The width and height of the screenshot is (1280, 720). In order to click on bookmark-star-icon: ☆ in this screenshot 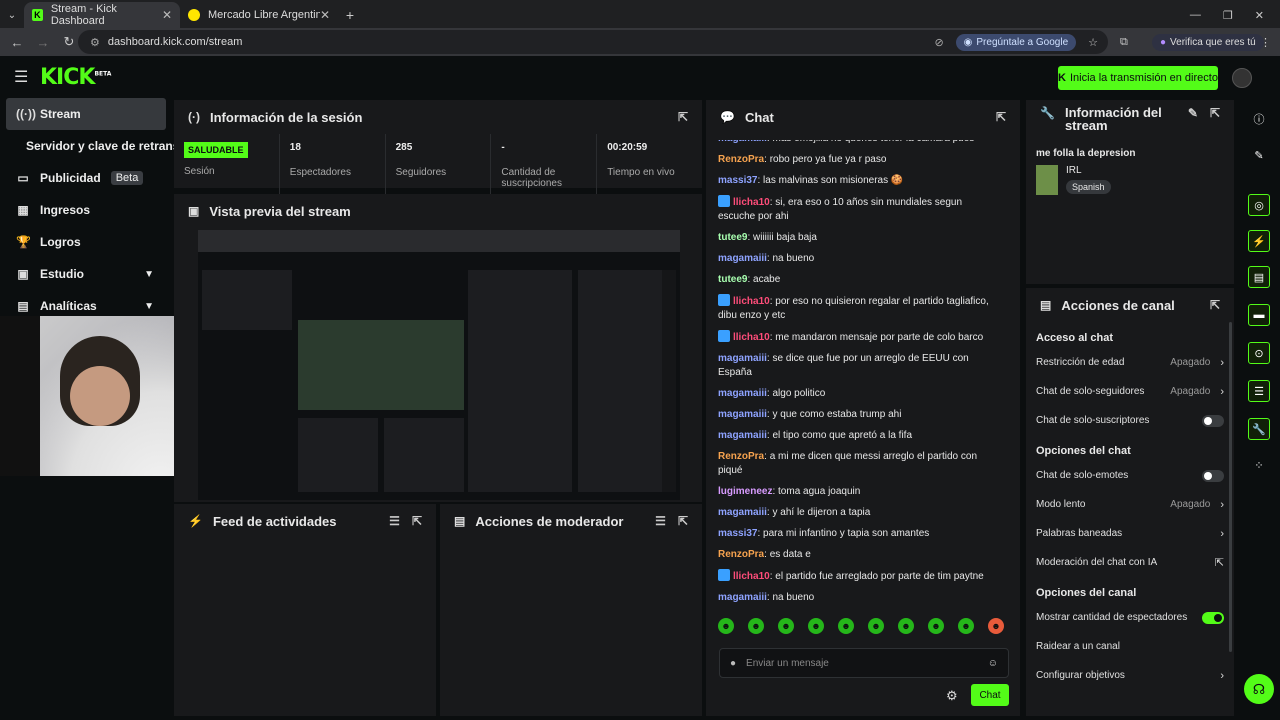, I will do `click(1093, 42)`.